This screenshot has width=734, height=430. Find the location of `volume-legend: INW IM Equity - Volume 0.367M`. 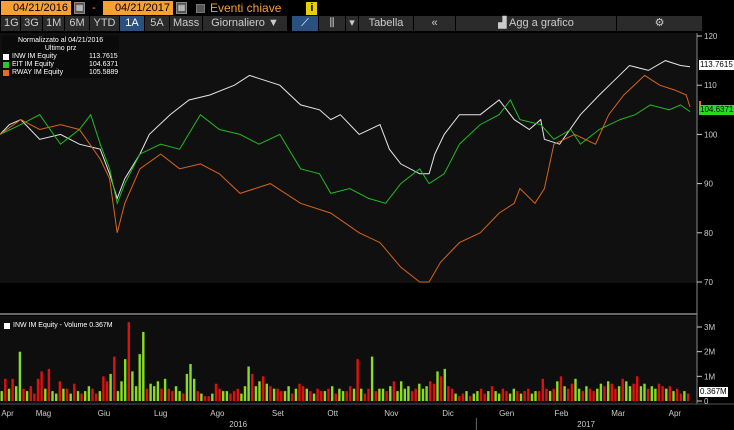

volume-legend: INW IM Equity - Volume 0.367M is located at coordinates (58, 325).